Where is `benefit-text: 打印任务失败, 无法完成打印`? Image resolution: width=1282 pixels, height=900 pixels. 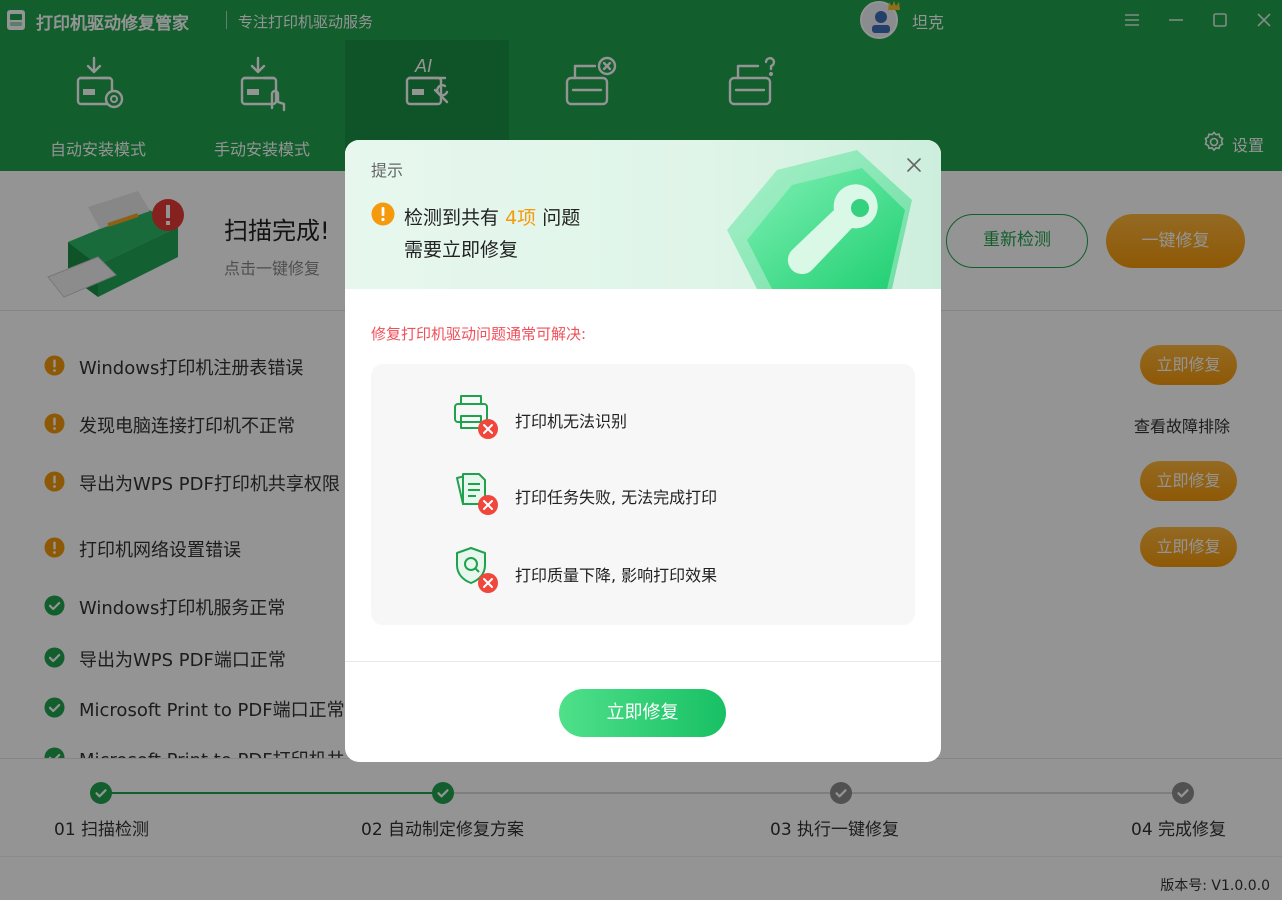
benefit-text: 打印任务失败, 无法完成打印 is located at coordinates (616, 497).